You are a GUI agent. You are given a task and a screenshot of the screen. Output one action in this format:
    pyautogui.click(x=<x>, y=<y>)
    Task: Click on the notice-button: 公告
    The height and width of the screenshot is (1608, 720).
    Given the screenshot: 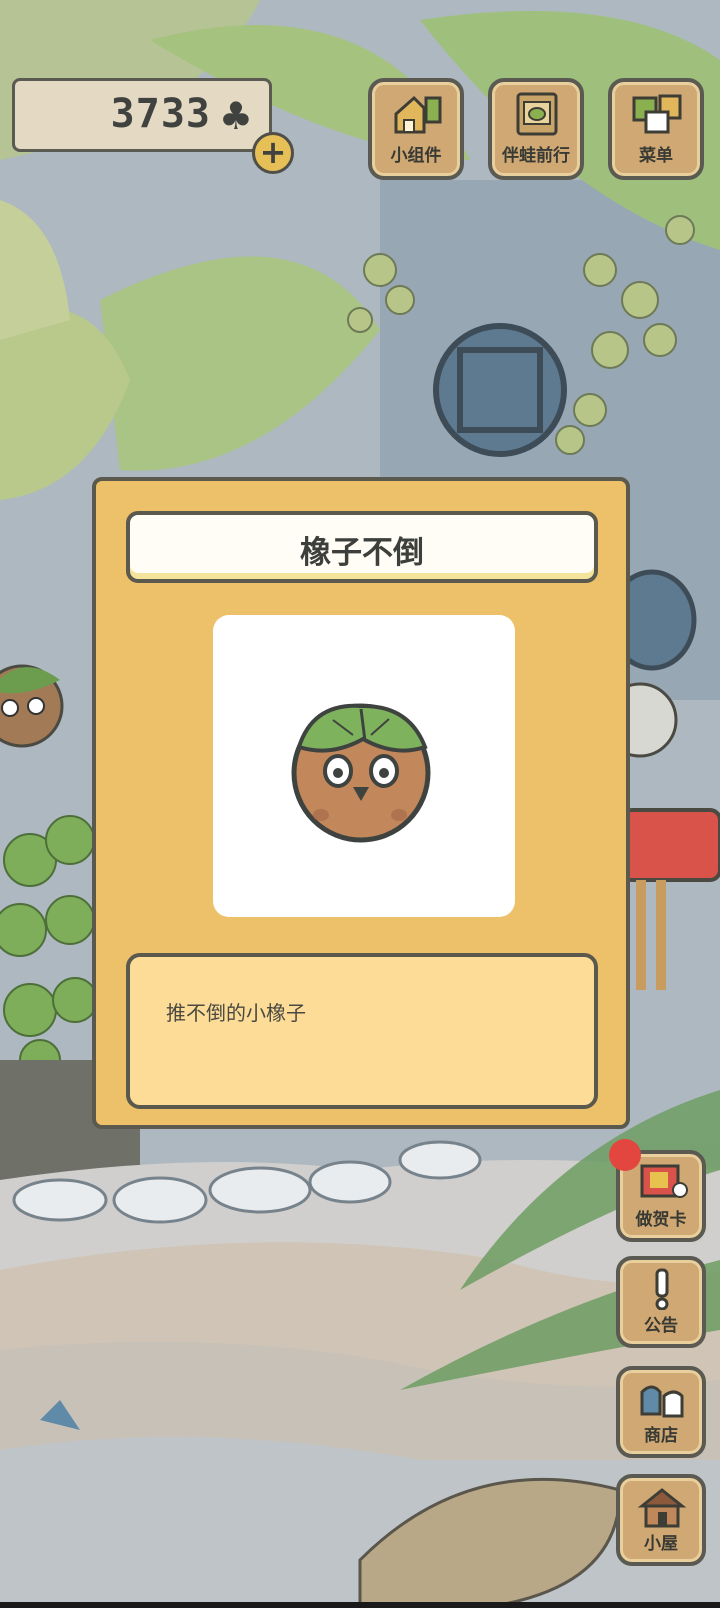 What is the action you would take?
    pyautogui.click(x=661, y=1302)
    